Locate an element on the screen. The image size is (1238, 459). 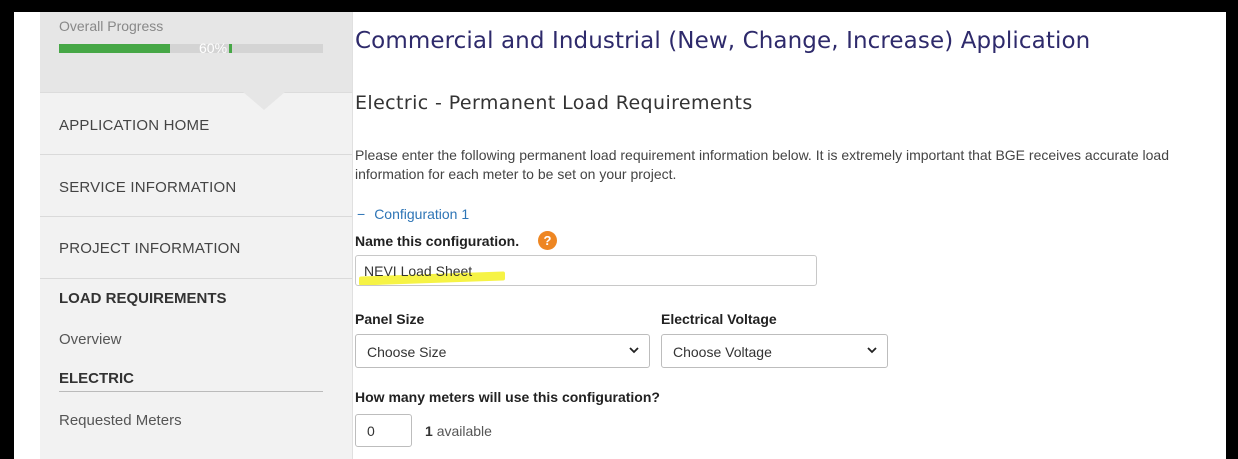
sidebar-section-load-requirements: LOAD REQUIREMENTS is located at coordinates (143, 298).